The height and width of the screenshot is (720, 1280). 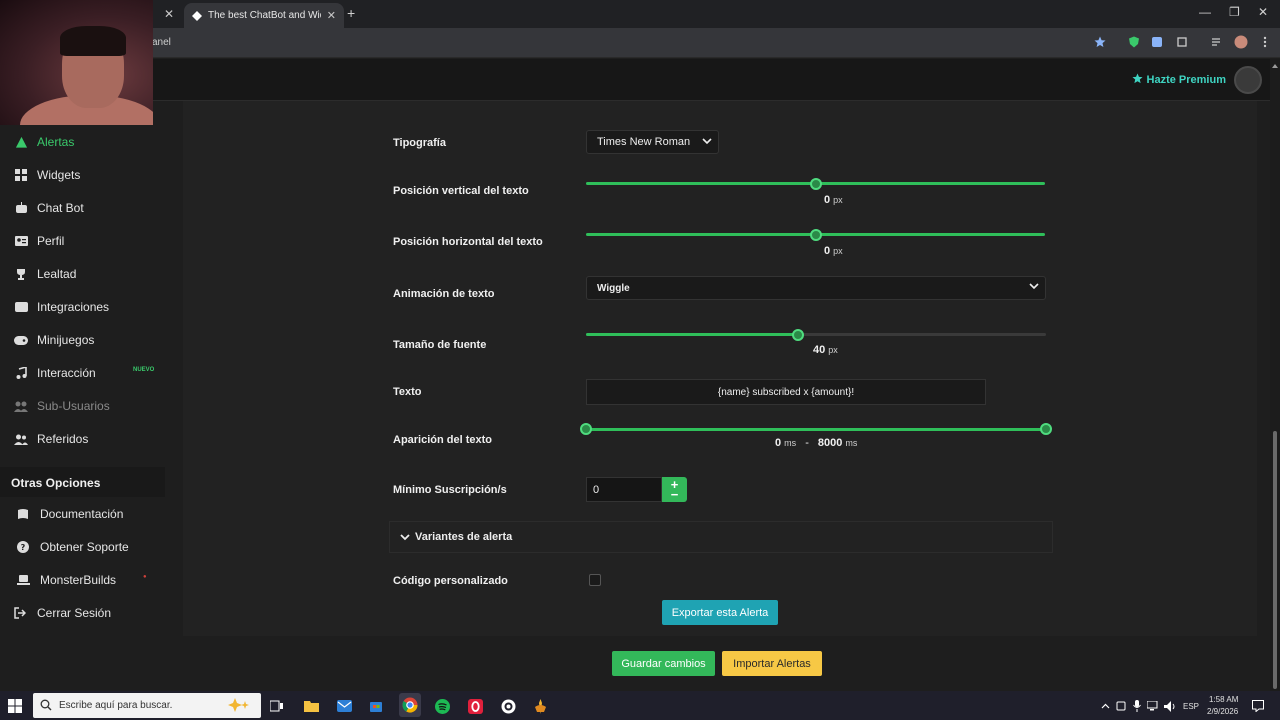 What do you see at coordinates (351, 13) in the screenshot?
I see `new-tab-button: +` at bounding box center [351, 13].